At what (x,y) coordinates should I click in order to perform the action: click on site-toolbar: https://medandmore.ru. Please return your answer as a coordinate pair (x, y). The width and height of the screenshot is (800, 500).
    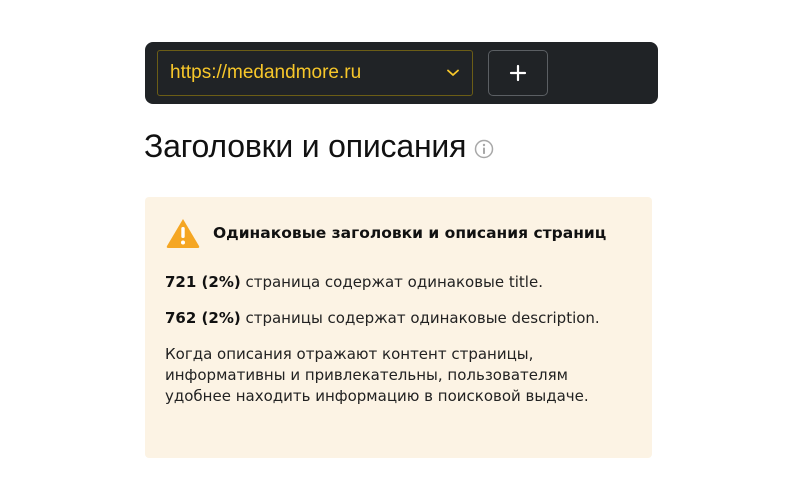
    Looking at the image, I should click on (401, 73).